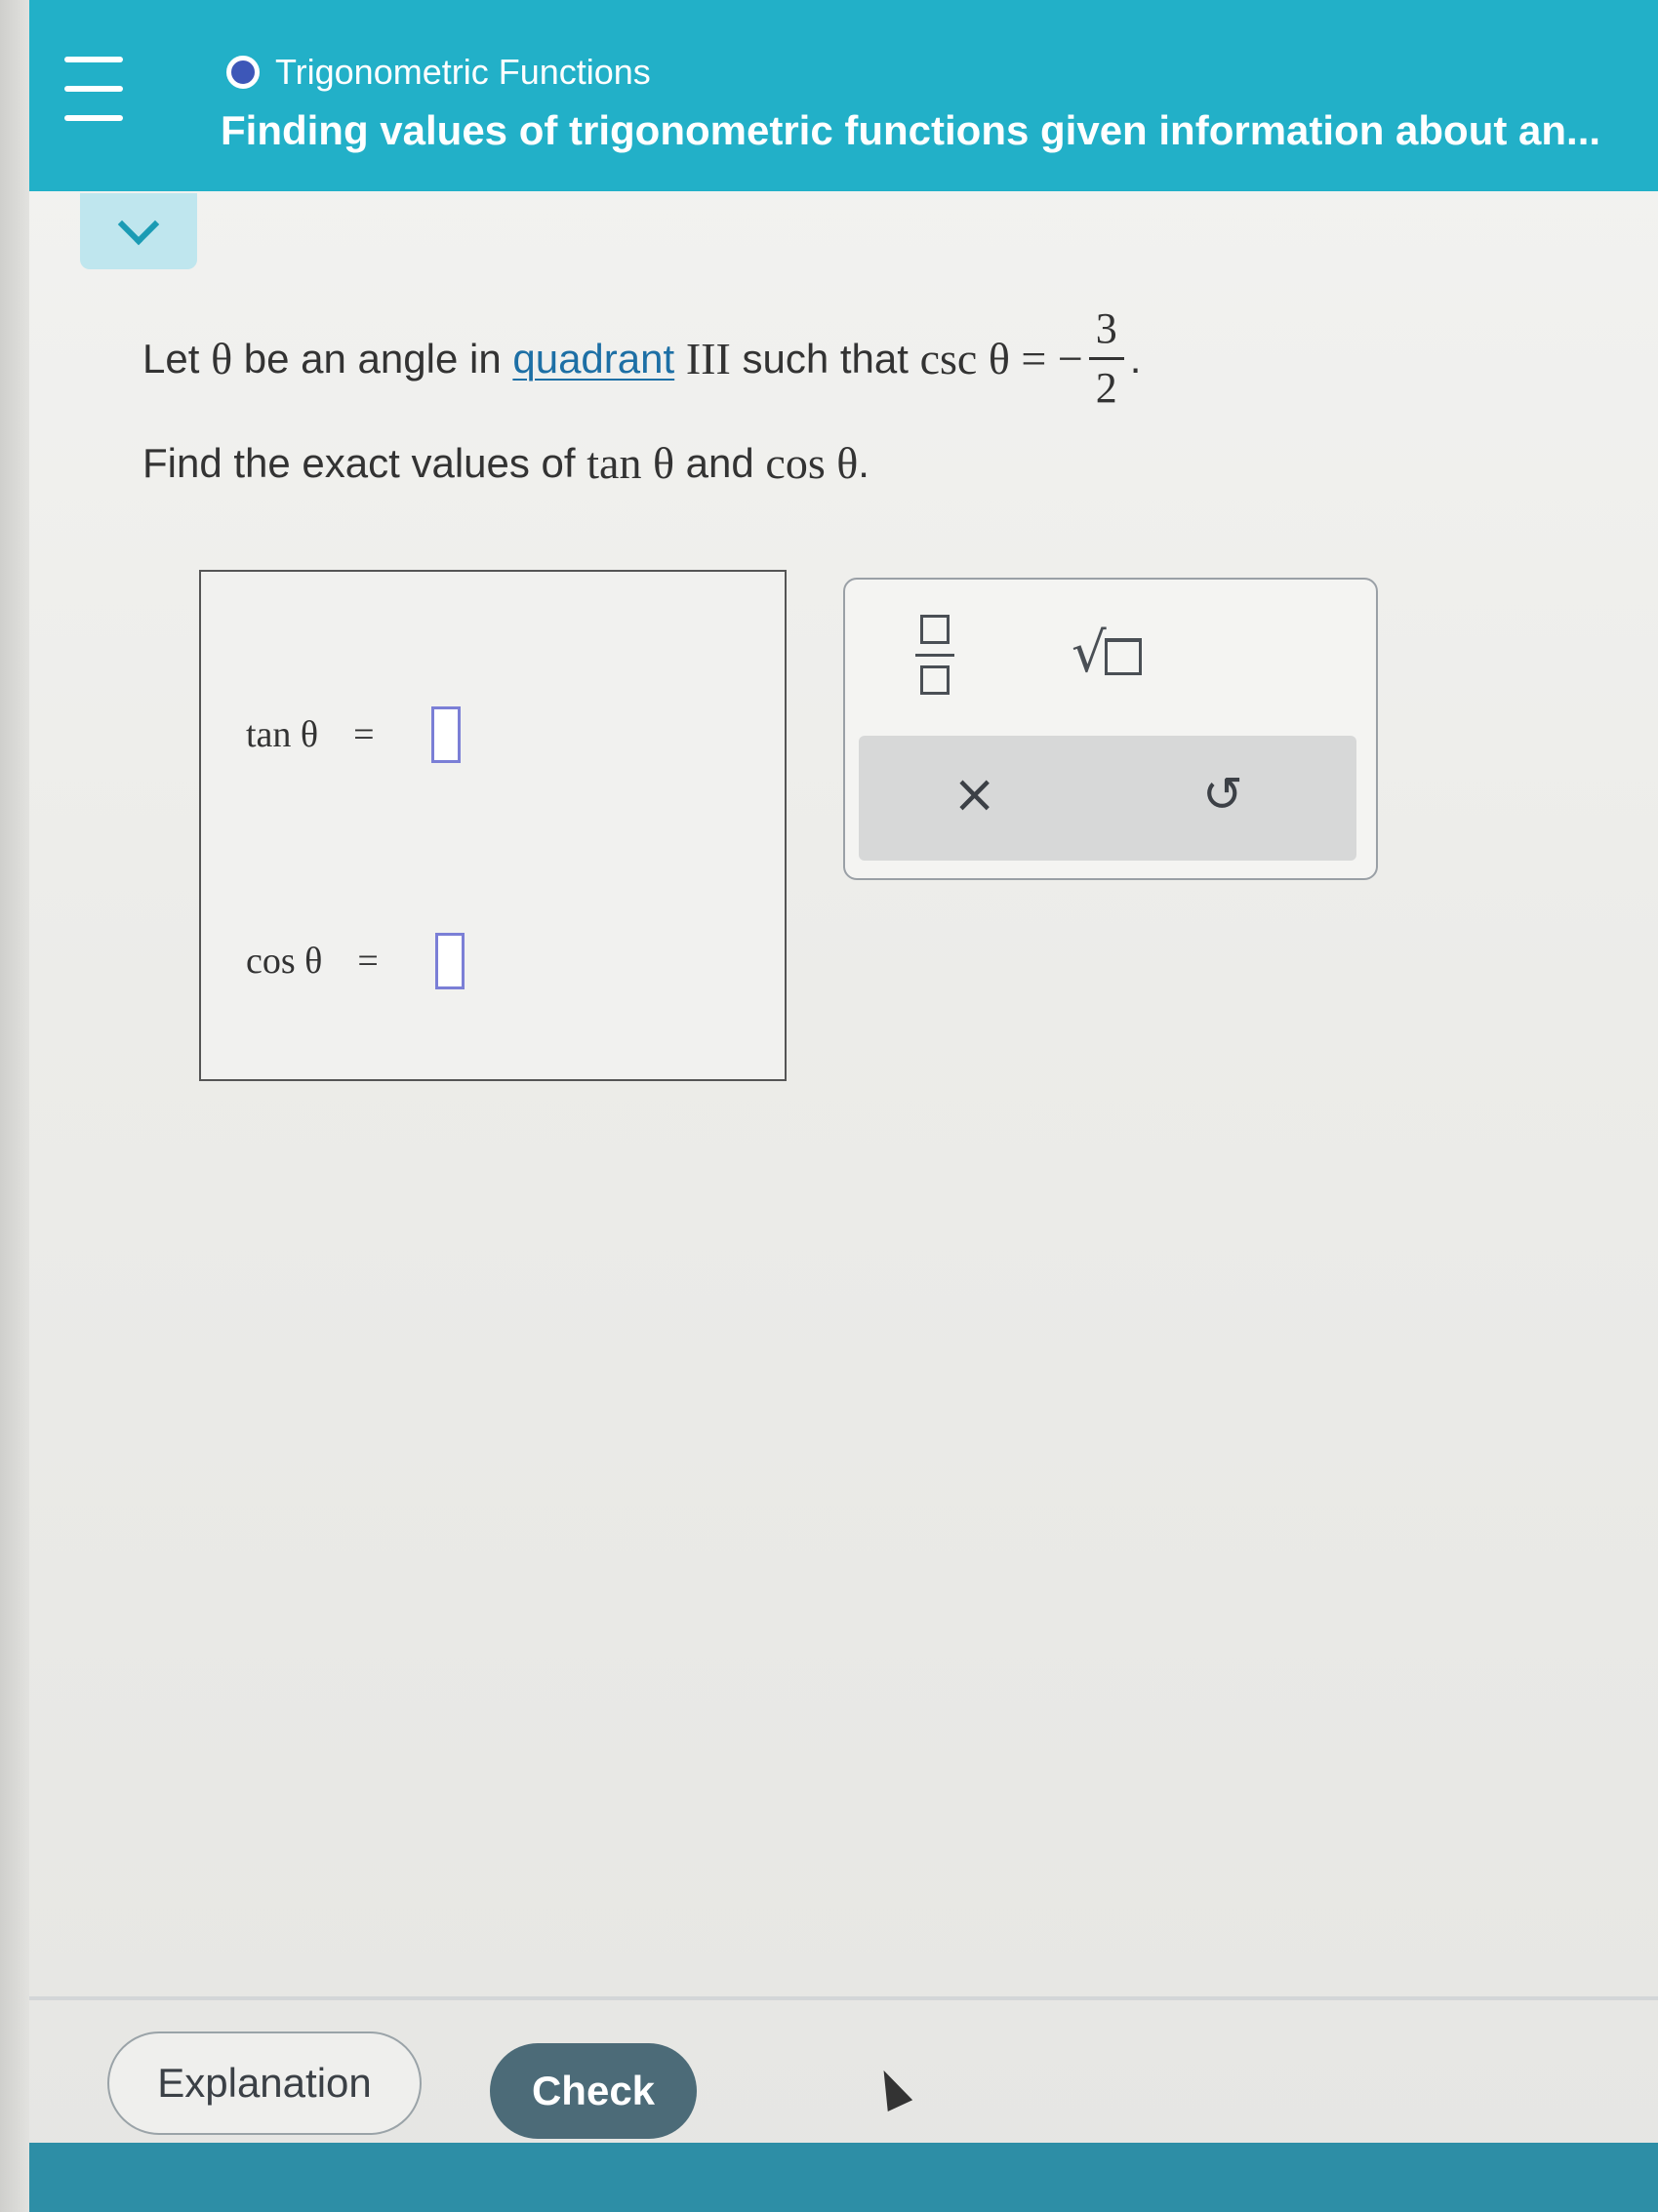  What do you see at coordinates (1110, 729) in the screenshot?
I see `math-keypad: √ × ↺` at bounding box center [1110, 729].